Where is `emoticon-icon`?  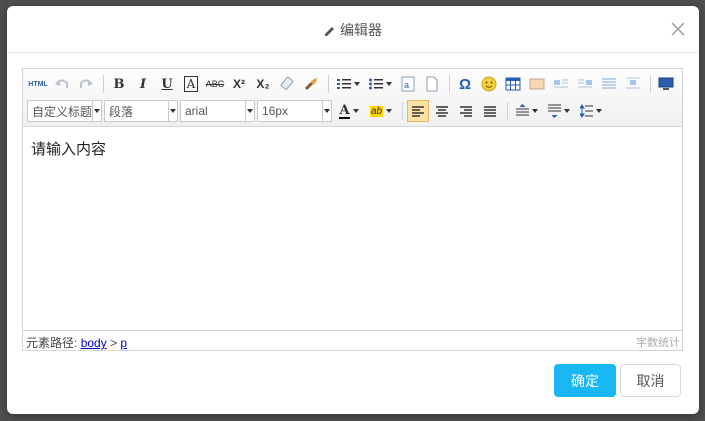 emoticon-icon is located at coordinates (489, 84).